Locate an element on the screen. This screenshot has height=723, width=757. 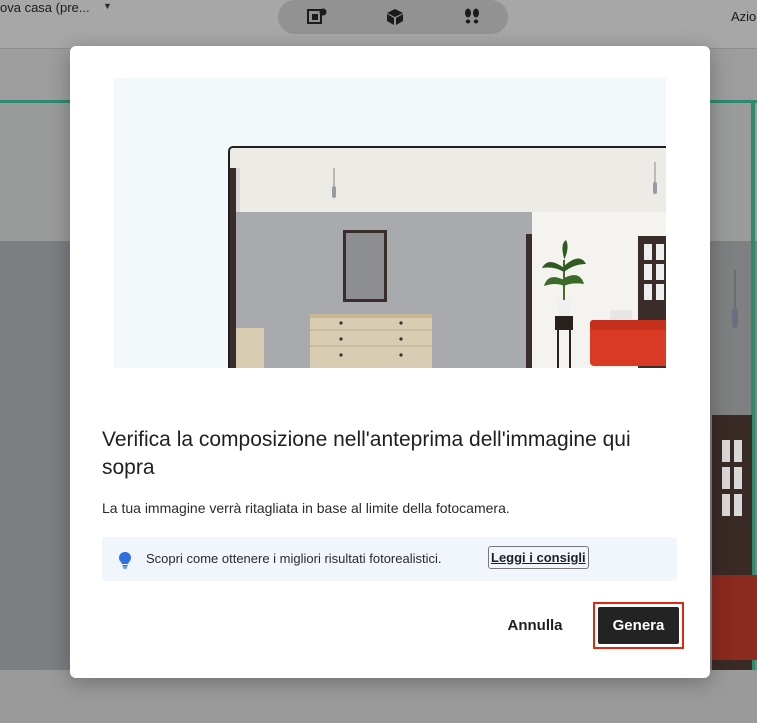
pendant-lamp-icon is located at coordinates (735, 300).